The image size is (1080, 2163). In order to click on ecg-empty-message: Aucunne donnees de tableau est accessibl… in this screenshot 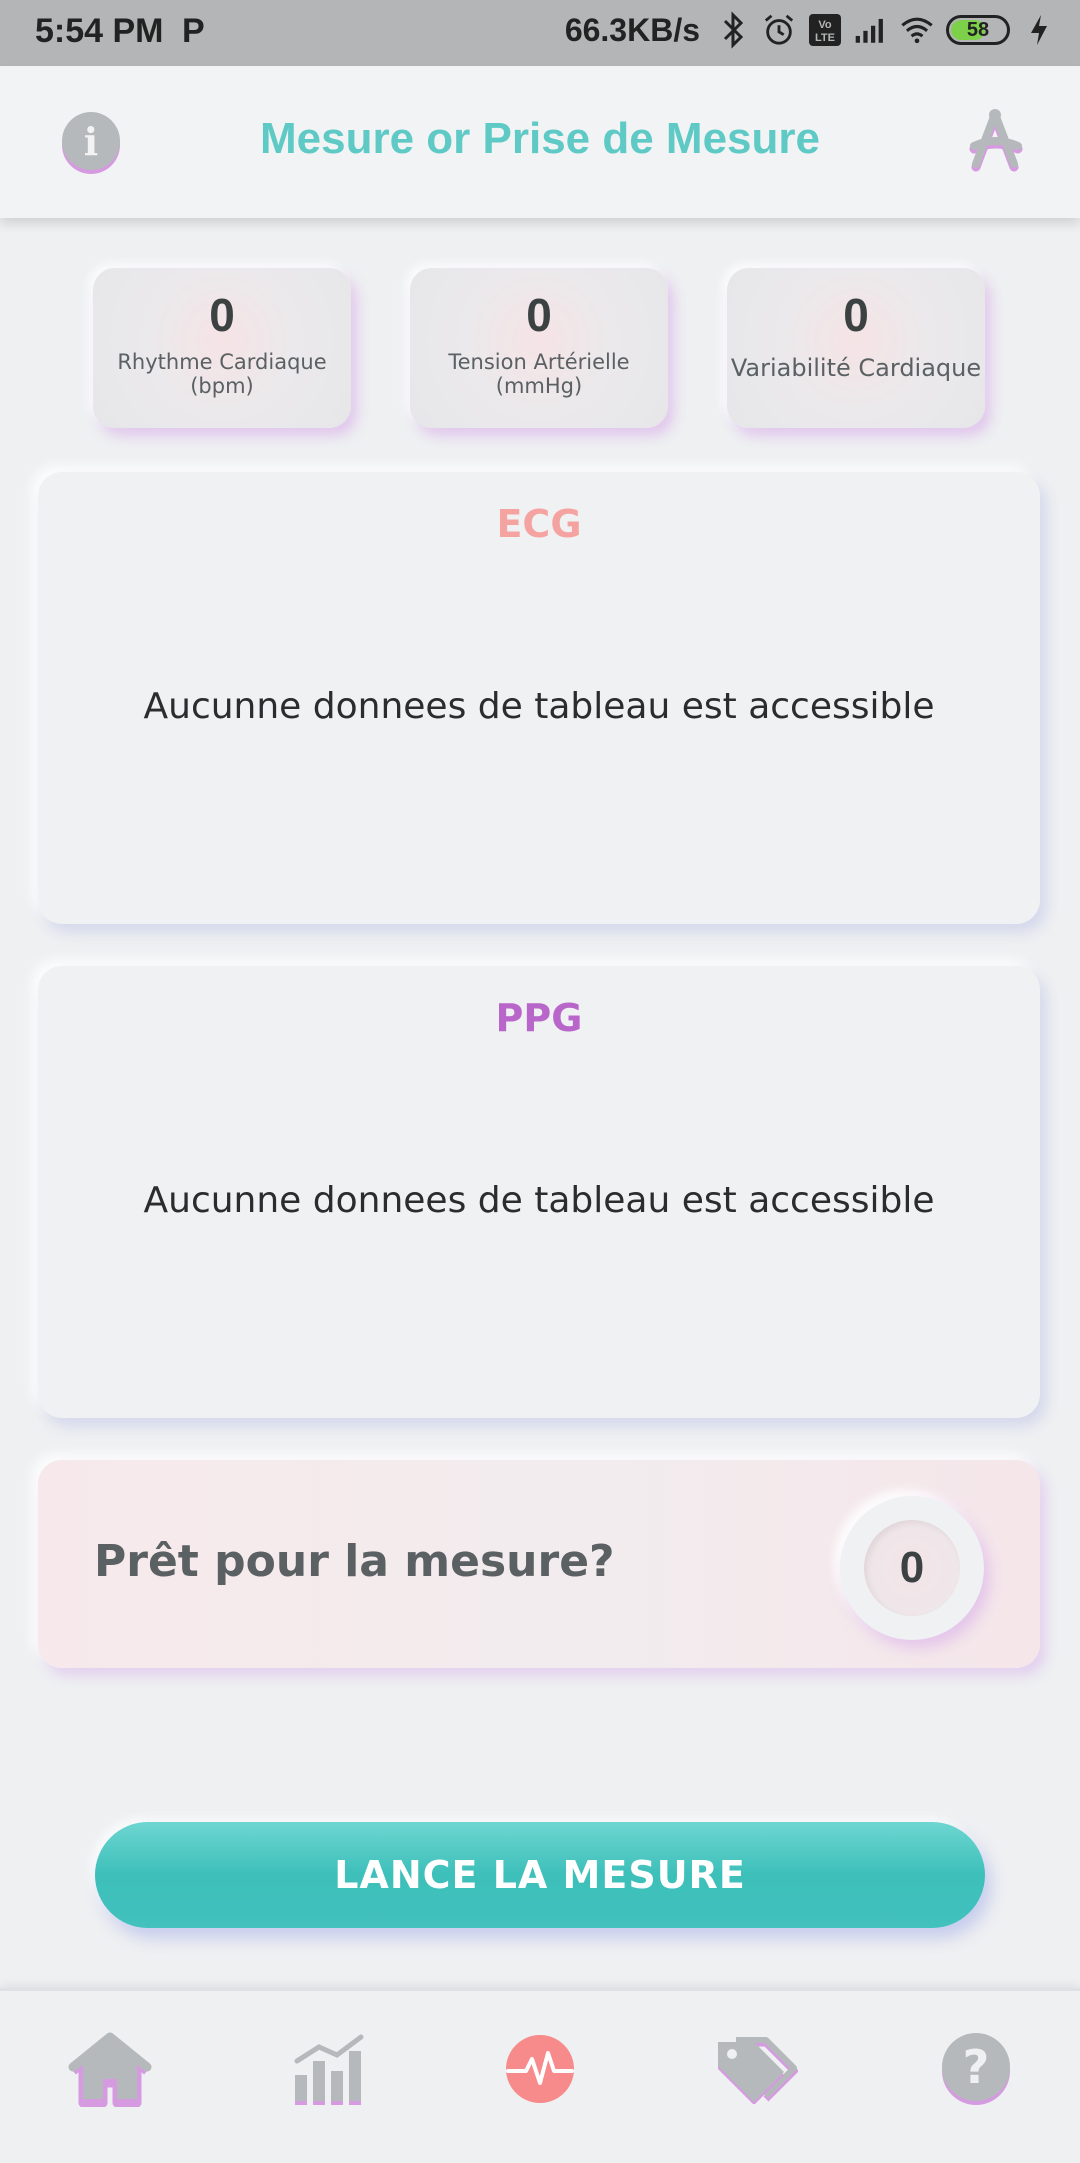, I will do `click(539, 706)`.